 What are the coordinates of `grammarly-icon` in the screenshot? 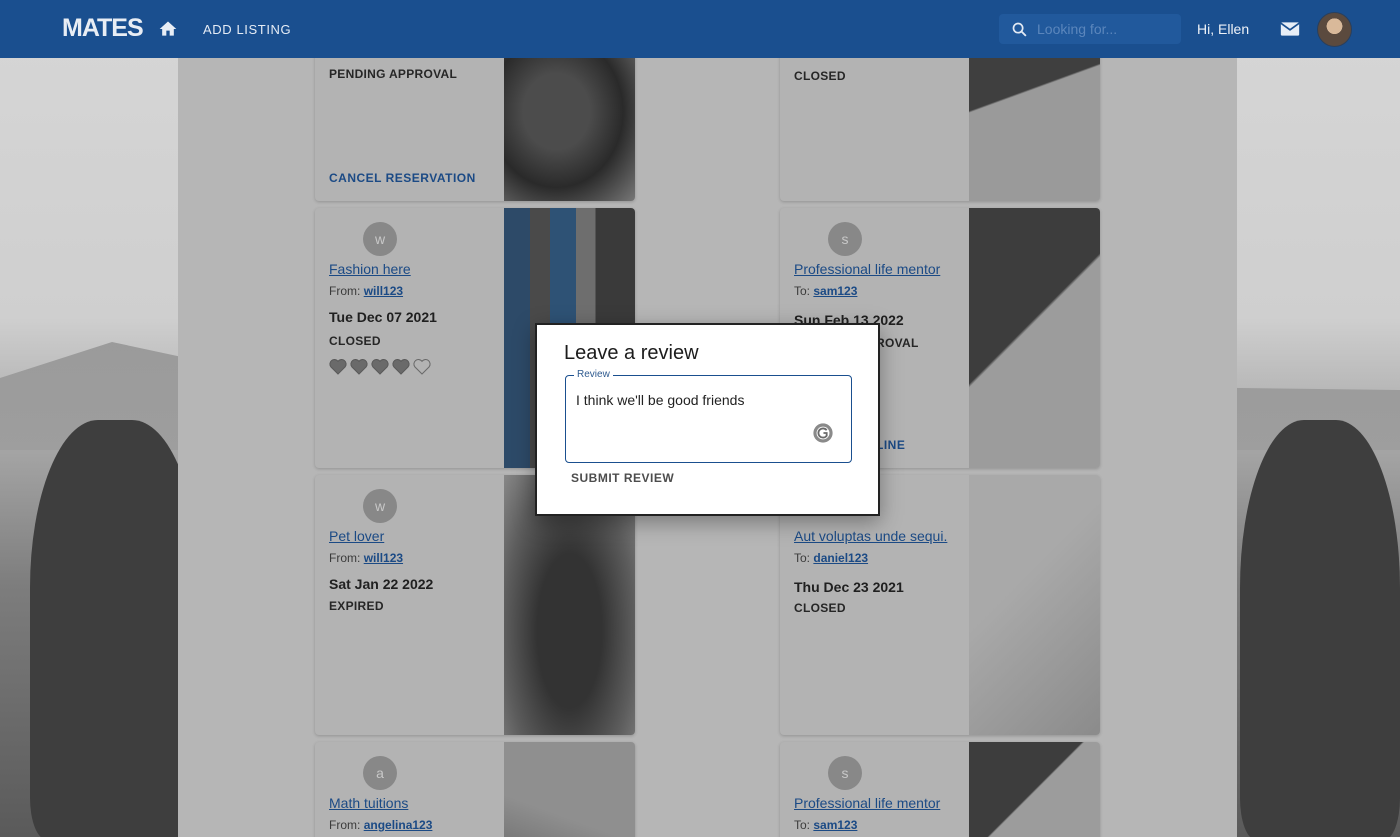 It's located at (823, 433).